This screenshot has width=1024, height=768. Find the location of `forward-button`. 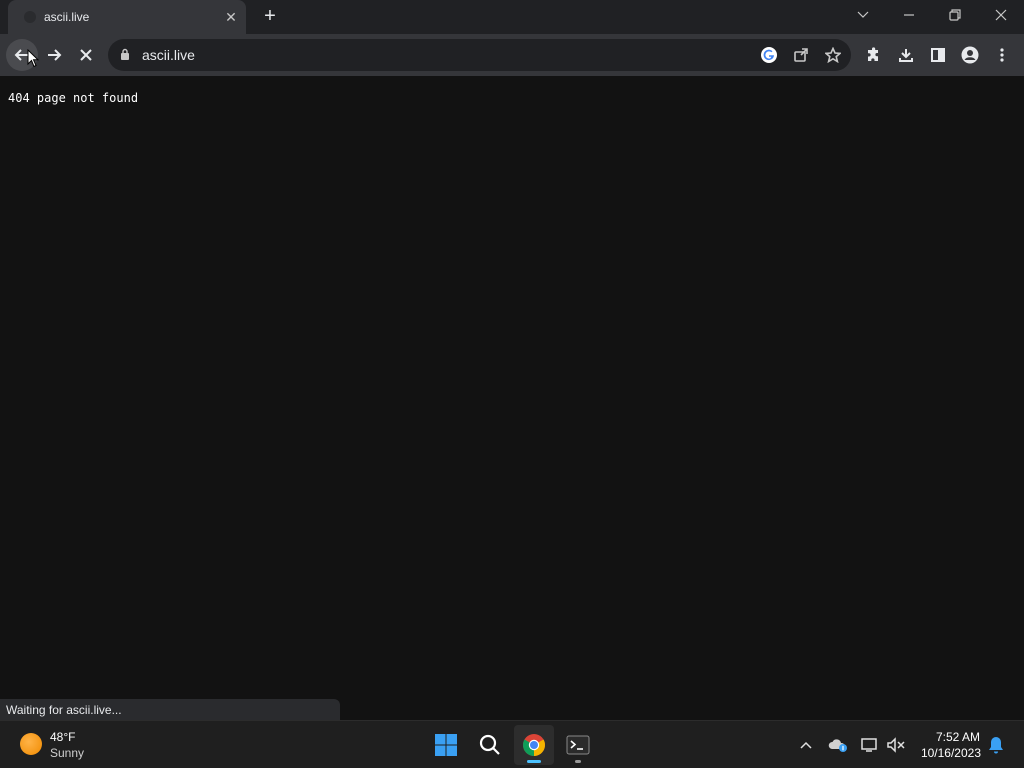

forward-button is located at coordinates (54, 55).